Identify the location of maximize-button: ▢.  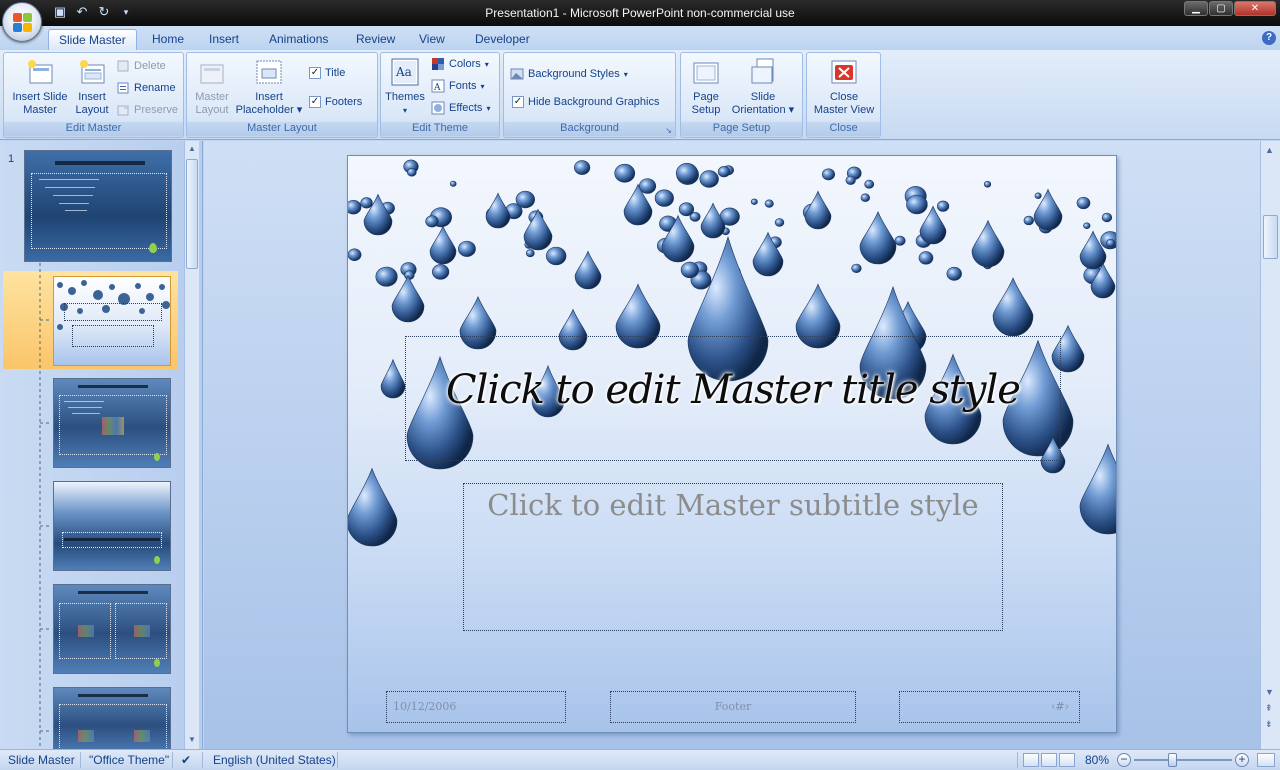
(1221, 8).